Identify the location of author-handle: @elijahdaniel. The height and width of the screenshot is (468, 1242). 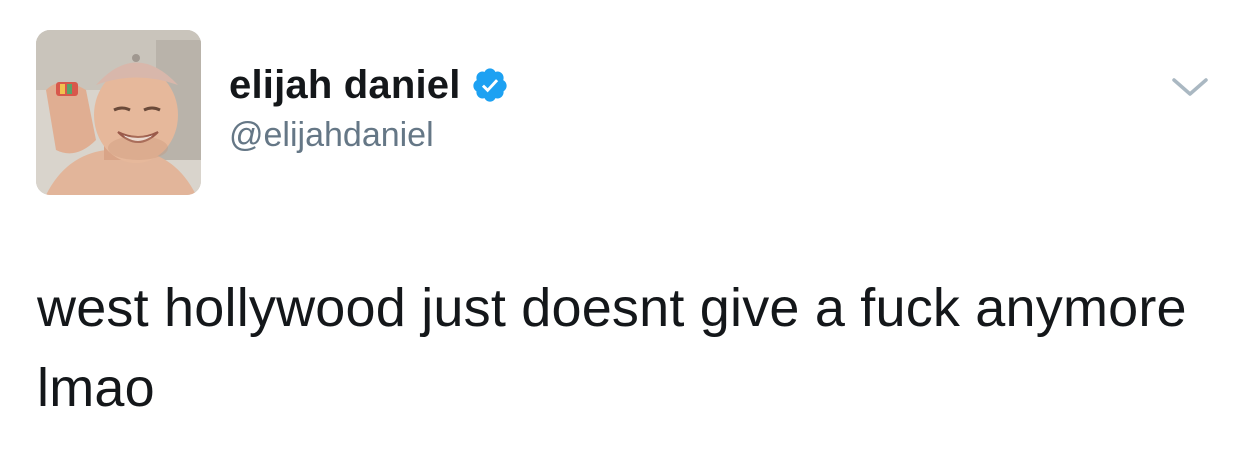
(331, 135).